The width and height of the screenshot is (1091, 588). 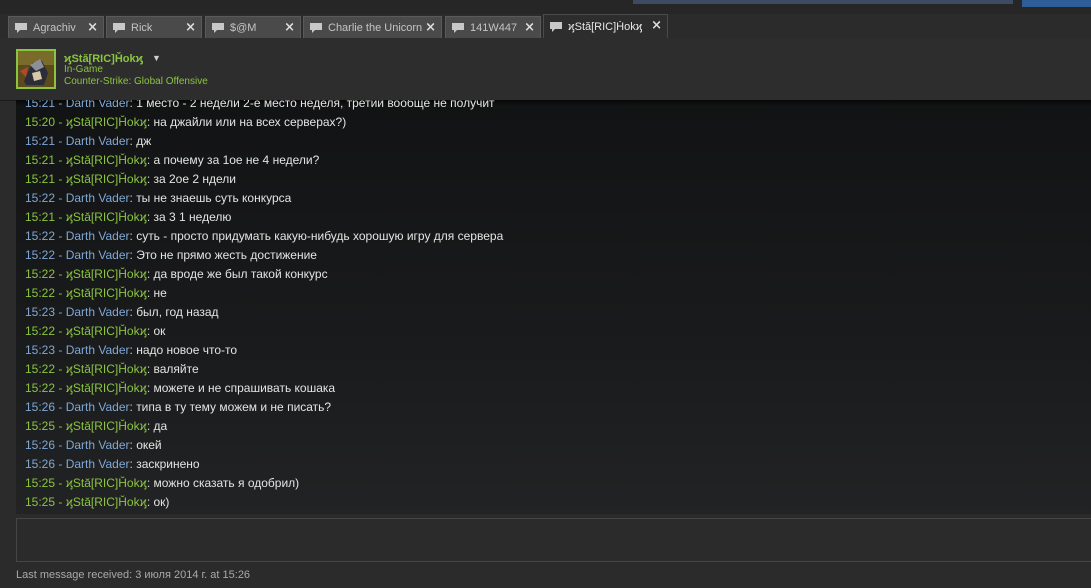 I want to click on message-text: на джайли или на всех серверах?), so click(x=250, y=122).